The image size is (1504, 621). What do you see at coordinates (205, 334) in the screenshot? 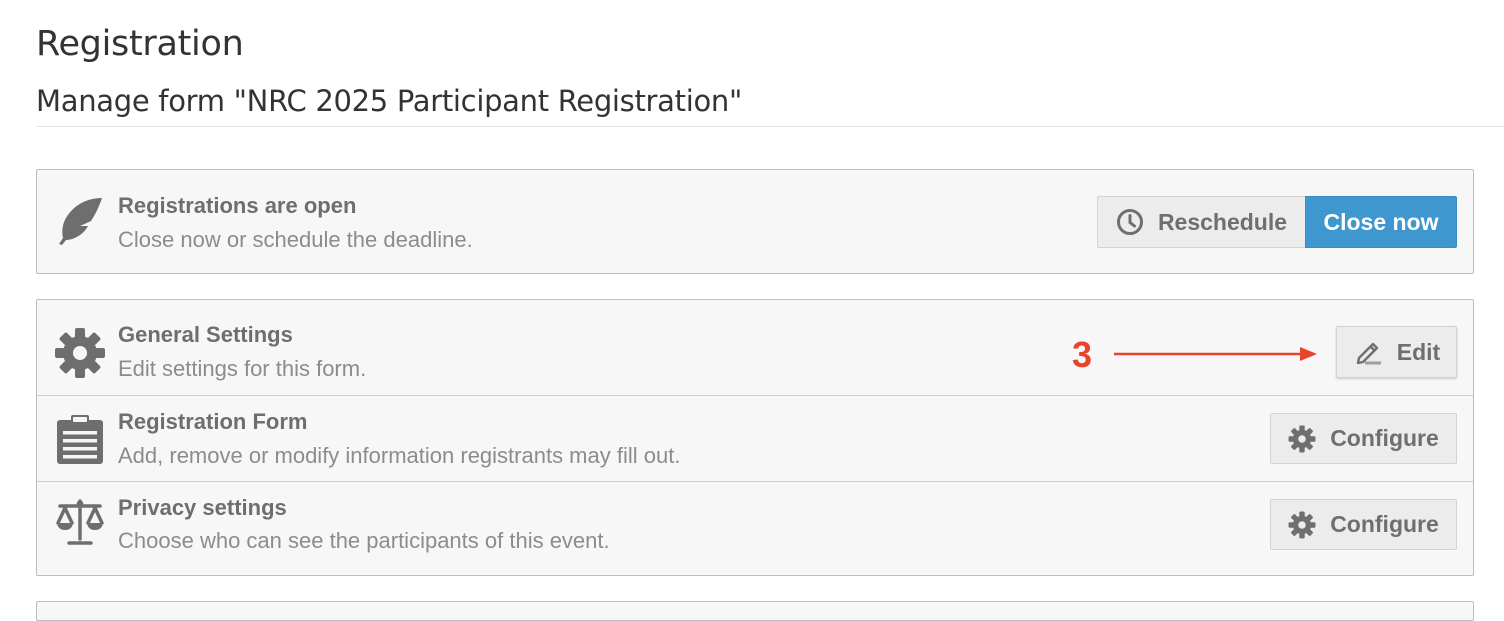
I see `general-settings-title: General Settings` at bounding box center [205, 334].